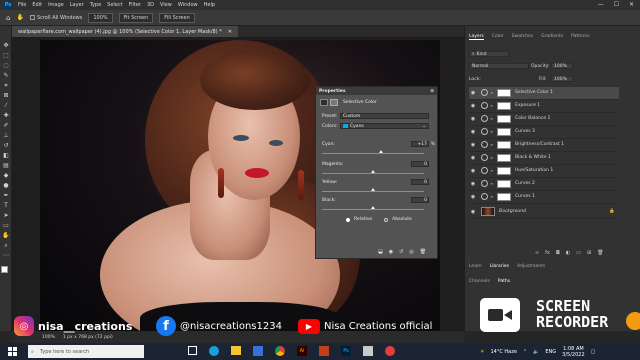 This screenshot has height=360, width=640. What do you see at coordinates (6, 175) in the screenshot?
I see `blur-tool-icon: ◆` at bounding box center [6, 175].